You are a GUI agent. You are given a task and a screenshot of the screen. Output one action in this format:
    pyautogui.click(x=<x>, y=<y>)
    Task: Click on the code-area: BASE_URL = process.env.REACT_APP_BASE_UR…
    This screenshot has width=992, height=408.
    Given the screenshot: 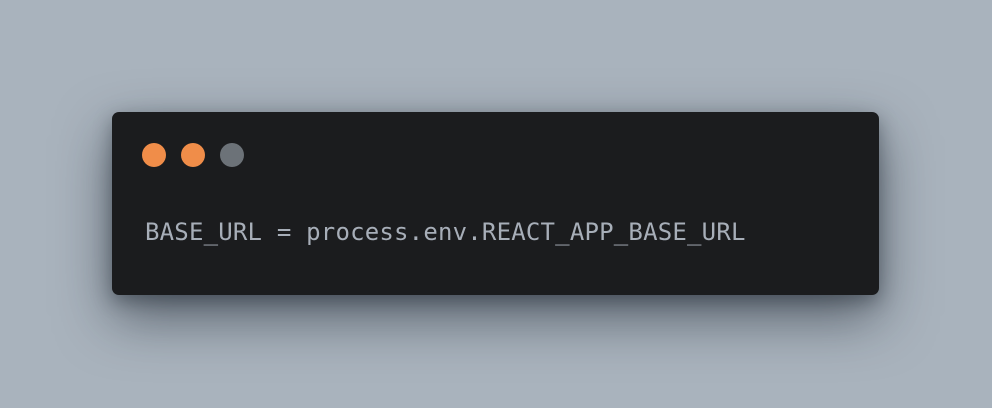 What is the action you would take?
    pyautogui.click(x=502, y=232)
    